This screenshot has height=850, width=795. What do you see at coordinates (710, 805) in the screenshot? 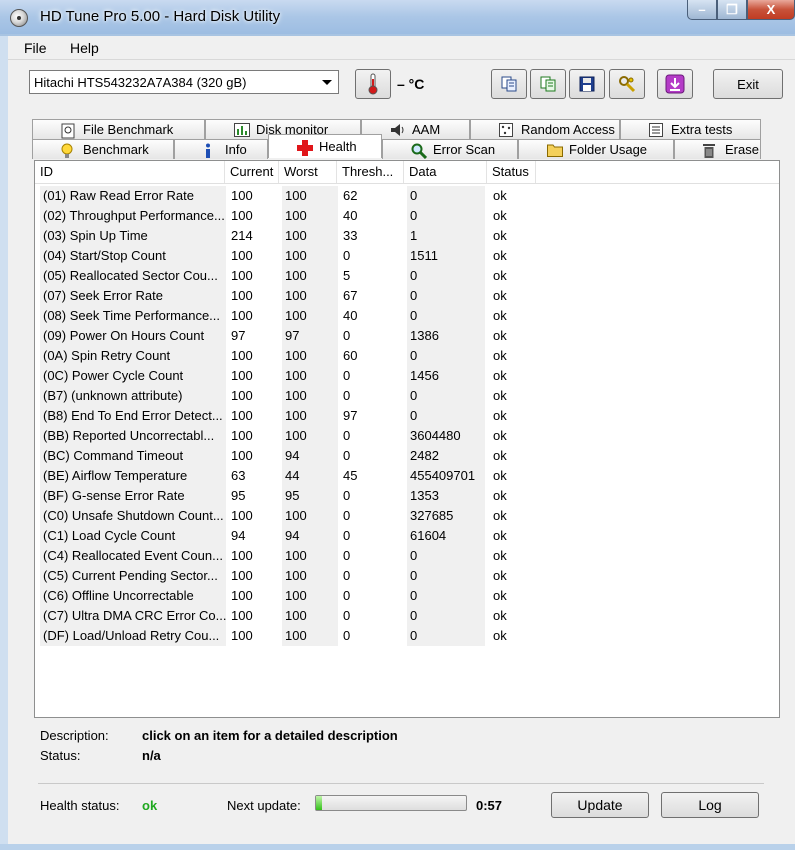
I see `log-button: Log` at bounding box center [710, 805].